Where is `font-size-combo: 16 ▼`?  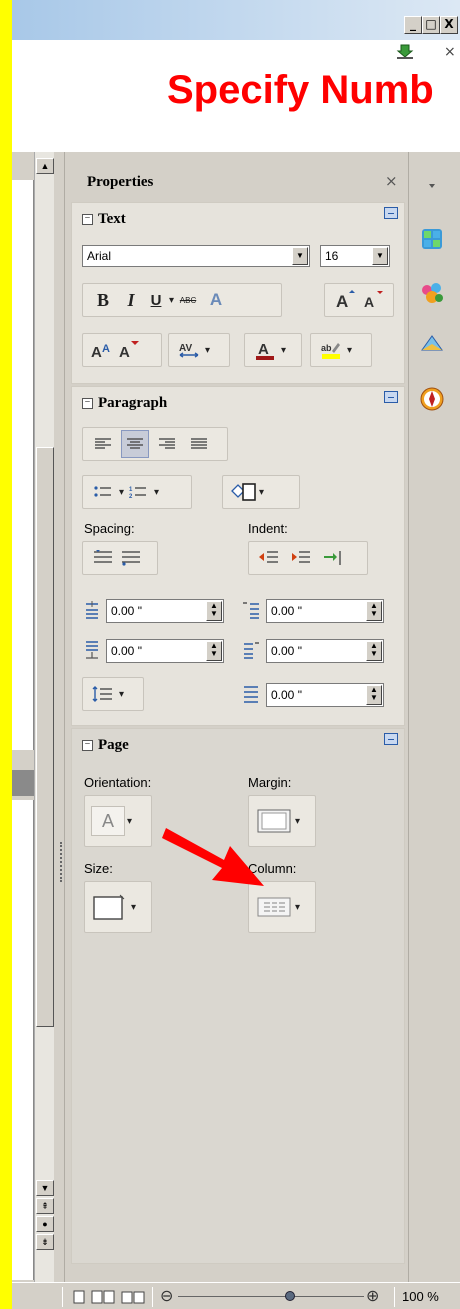
font-size-combo: 16 ▼ is located at coordinates (355, 256).